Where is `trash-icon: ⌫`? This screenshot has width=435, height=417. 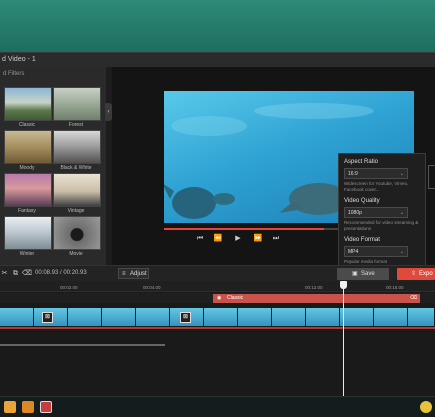
trash-icon: ⌫ is located at coordinates (413, 298).